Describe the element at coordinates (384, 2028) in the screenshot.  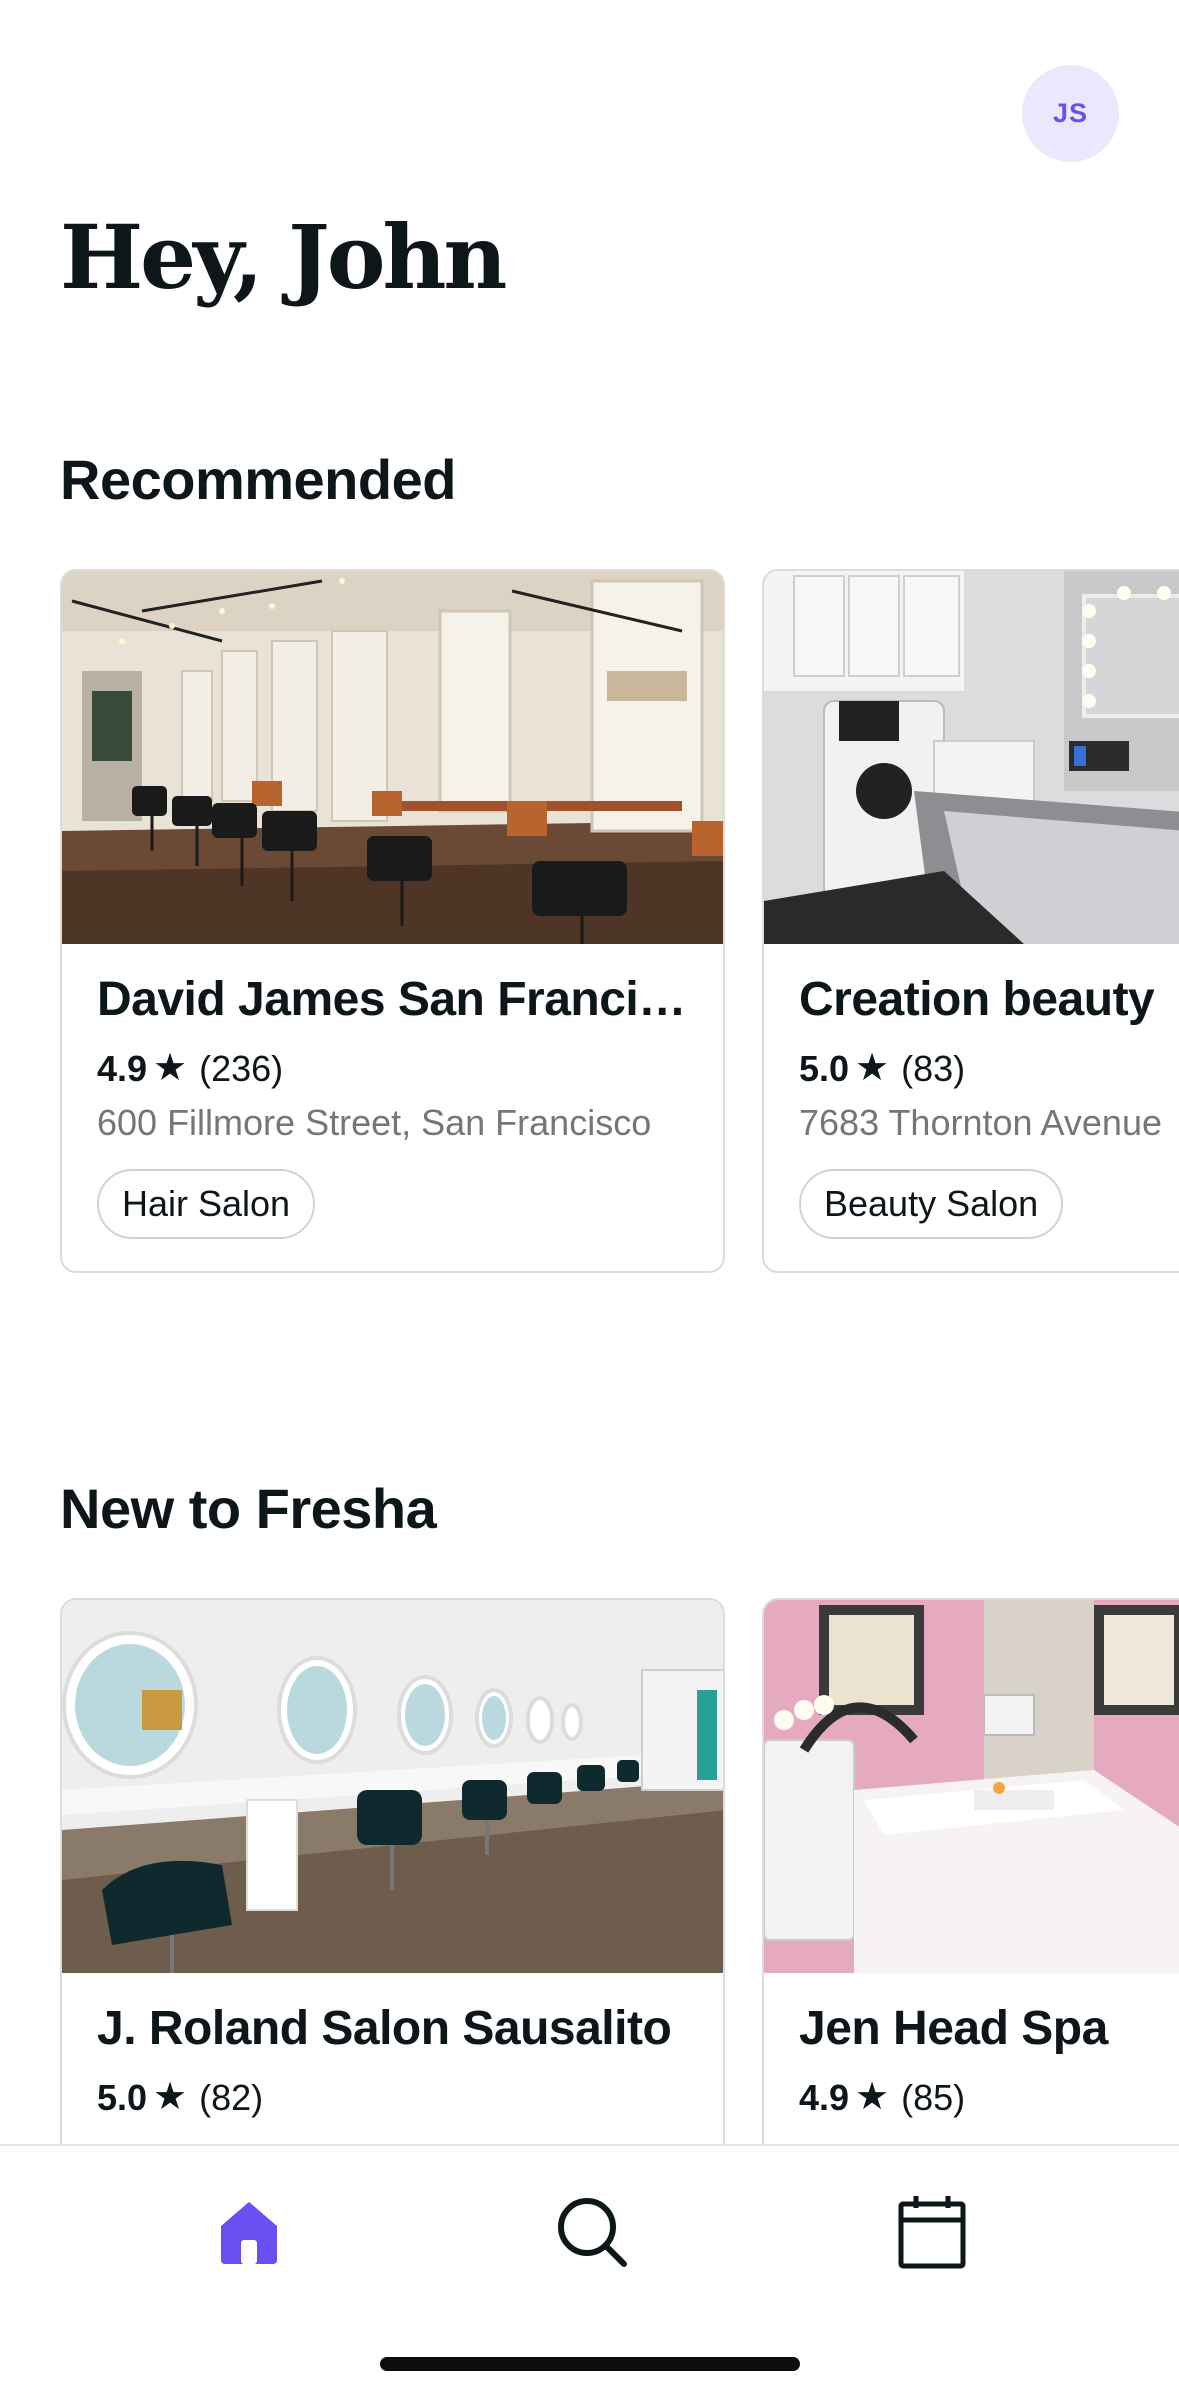
I see `venue-name: J. Roland Salon Sausalito` at that location.